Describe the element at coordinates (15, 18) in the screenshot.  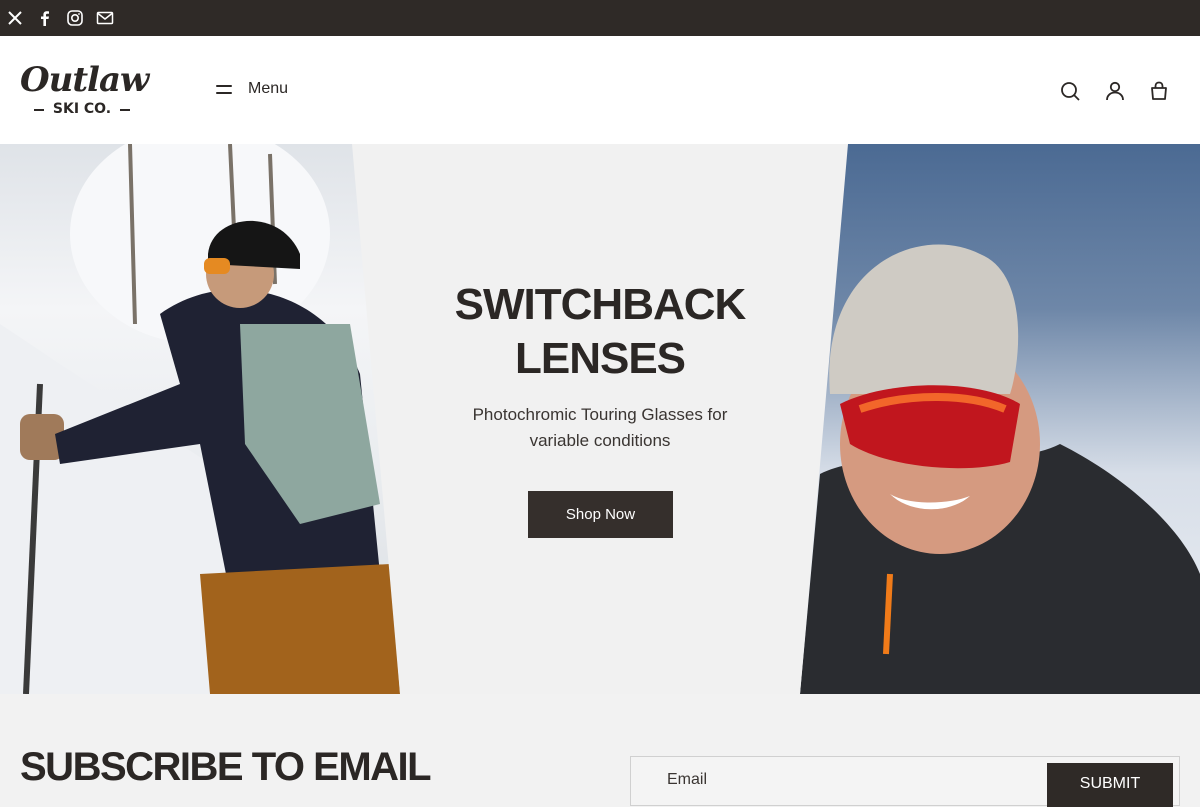
I see `x-icon` at that location.